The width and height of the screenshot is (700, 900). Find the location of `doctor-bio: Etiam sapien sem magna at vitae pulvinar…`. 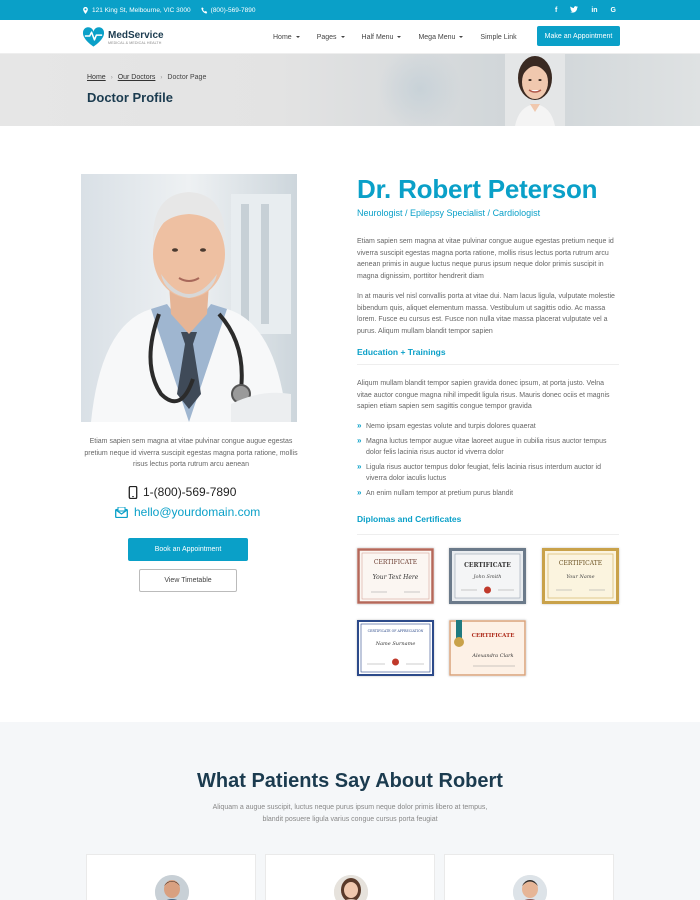

doctor-bio: Etiam sapien sem magna at vitae pulvinar… is located at coordinates (191, 453).